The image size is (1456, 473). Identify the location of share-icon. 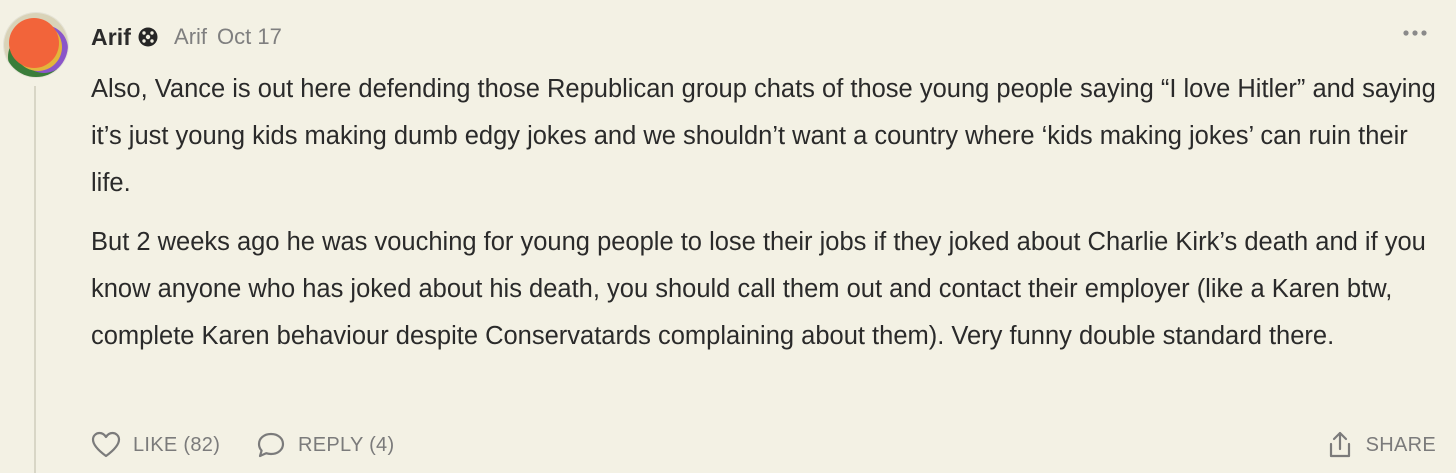
(1339, 444).